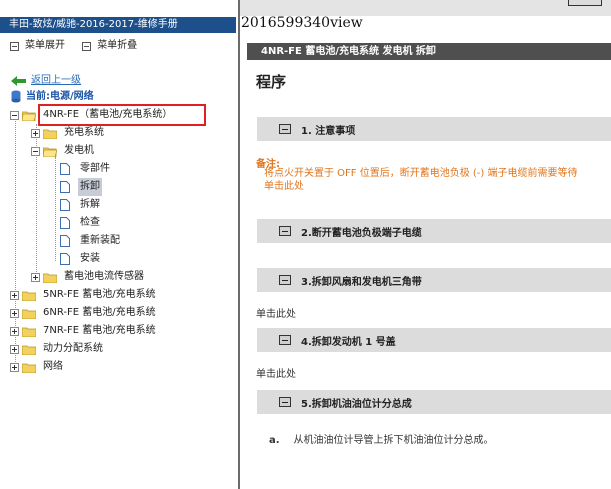 The image size is (611, 489). I want to click on database-icon, so click(16, 96).